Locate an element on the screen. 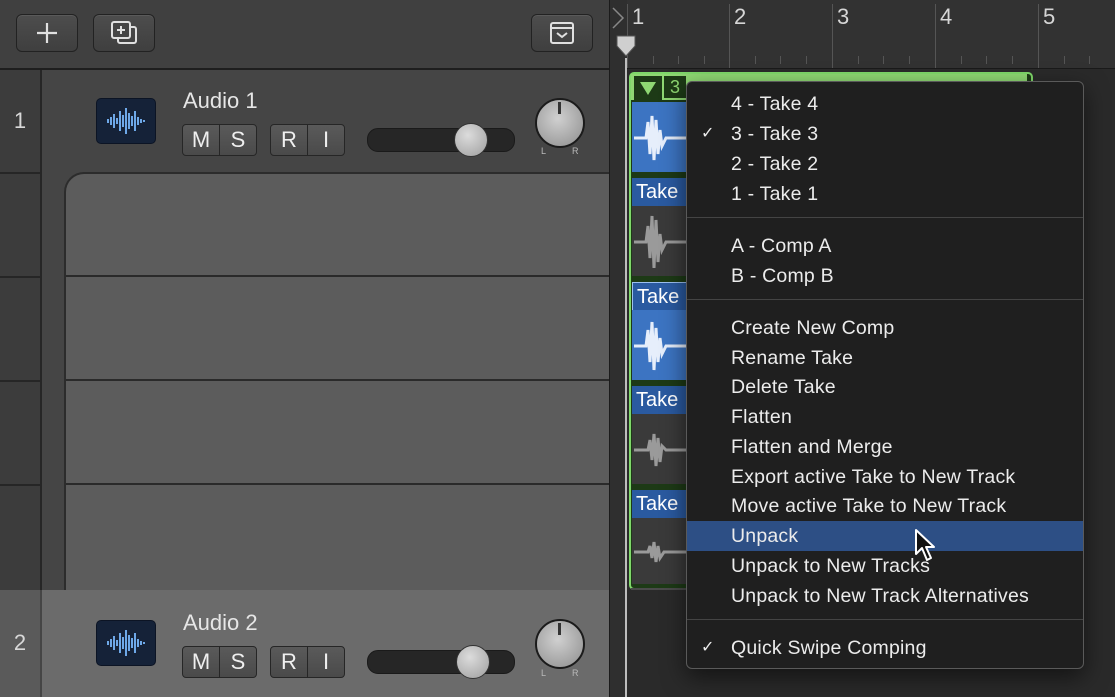  bar-number: 1 is located at coordinates (638, 16).